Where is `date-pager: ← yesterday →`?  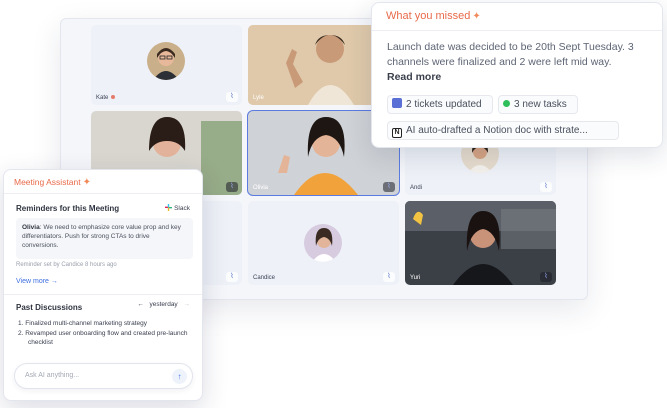
date-pager: ← yesterday → is located at coordinates (161, 304).